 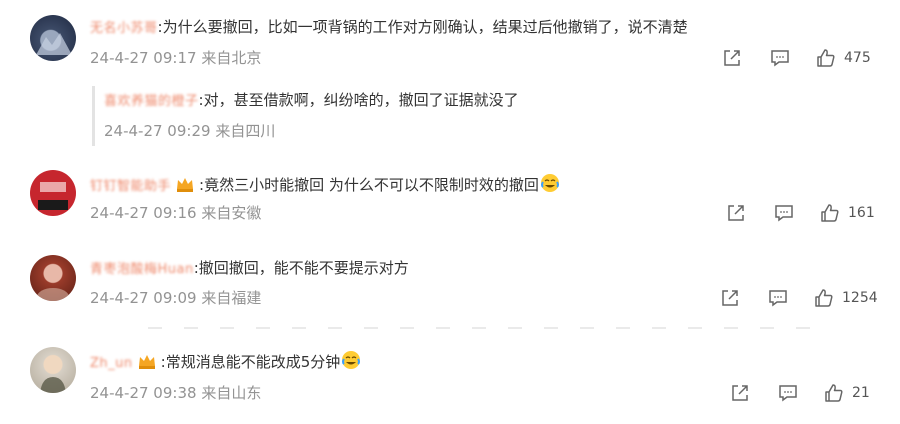 I want to click on comment-line: 青枣泡酸梅Huan:撤回撤回，能不能不要提示对方, so click(x=249, y=269).